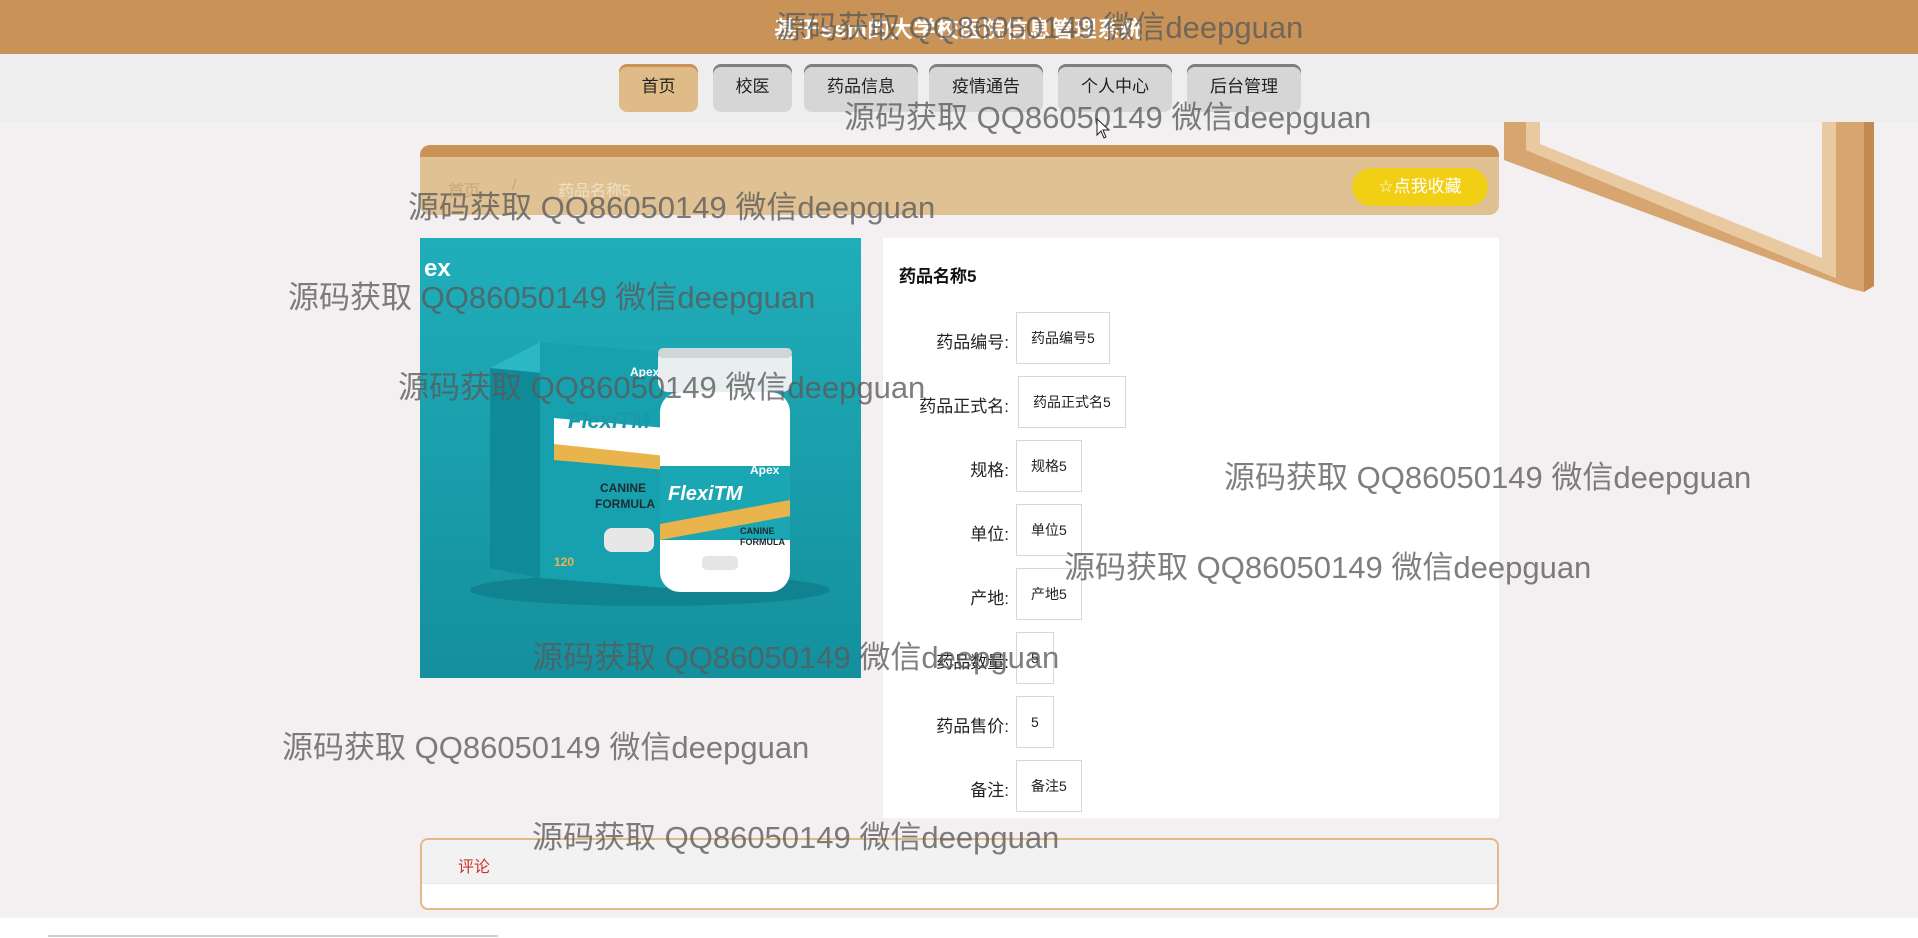 This screenshot has width=1918, height=938. Describe the element at coordinates (1049, 594) in the screenshot. I see `field-value-origin: 产地5` at that location.